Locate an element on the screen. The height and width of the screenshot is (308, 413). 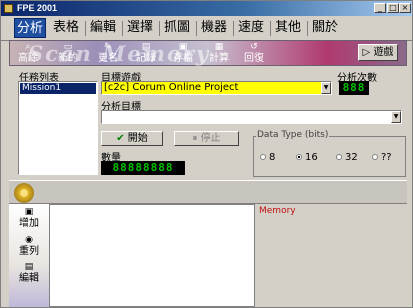
radio-label: ?? is located at coordinates (386, 157).